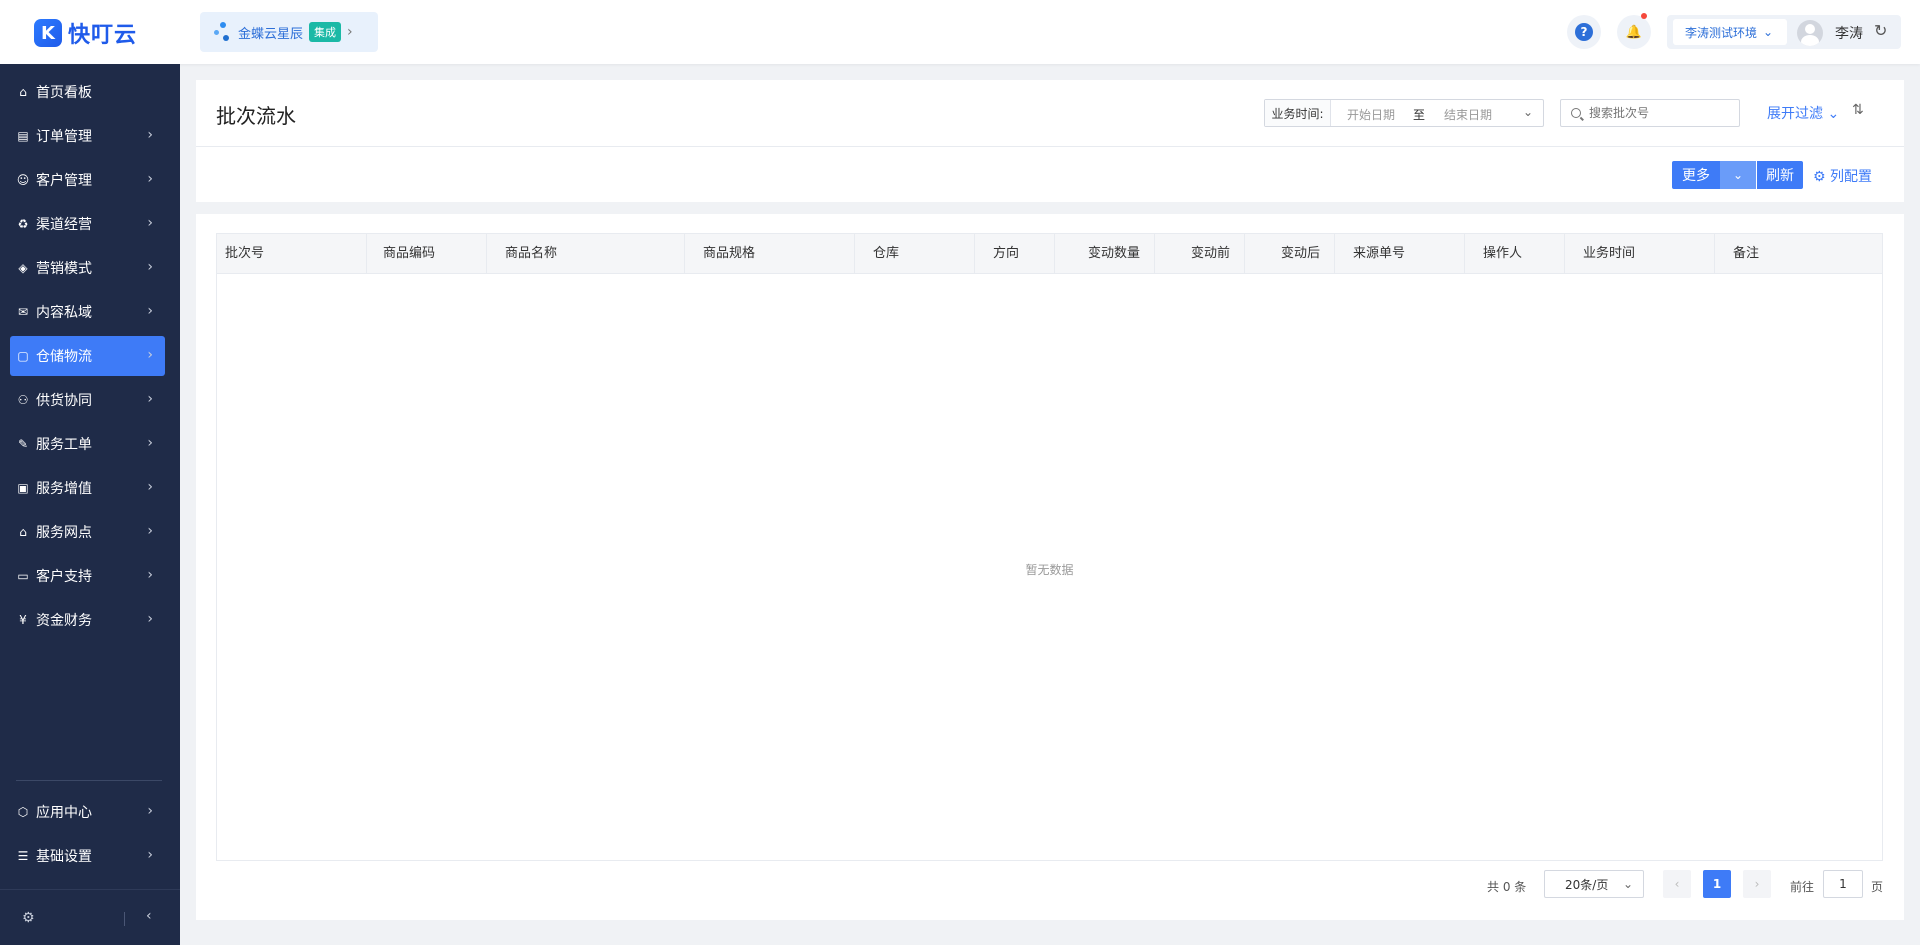 The width and height of the screenshot is (1920, 945). Describe the element at coordinates (23, 488) in the screenshot. I see `bag-icon: ▣` at that location.